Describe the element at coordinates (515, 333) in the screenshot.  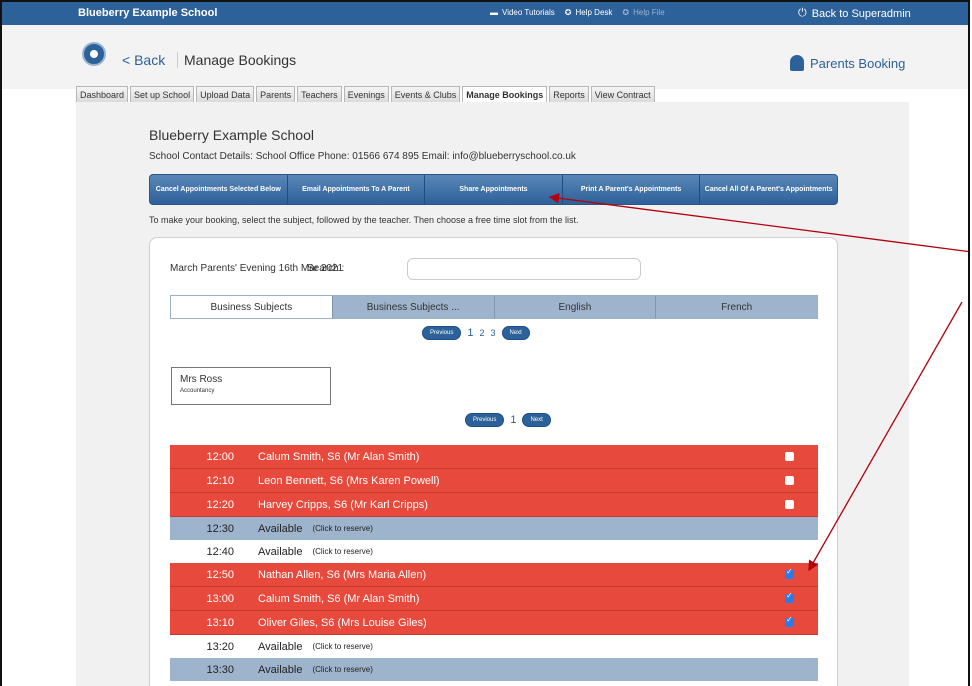
I see `subject-next-button: Next` at that location.